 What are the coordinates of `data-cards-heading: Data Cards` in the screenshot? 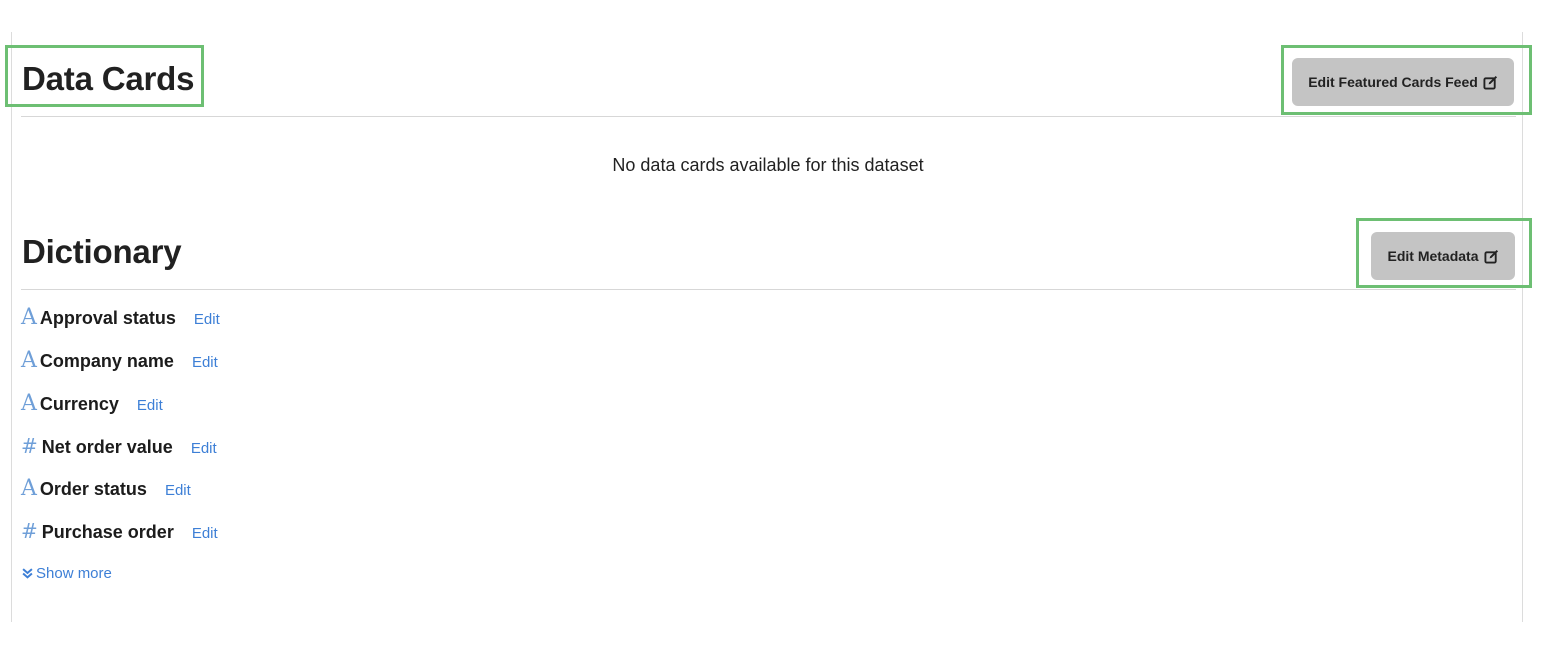 It's located at (108, 78).